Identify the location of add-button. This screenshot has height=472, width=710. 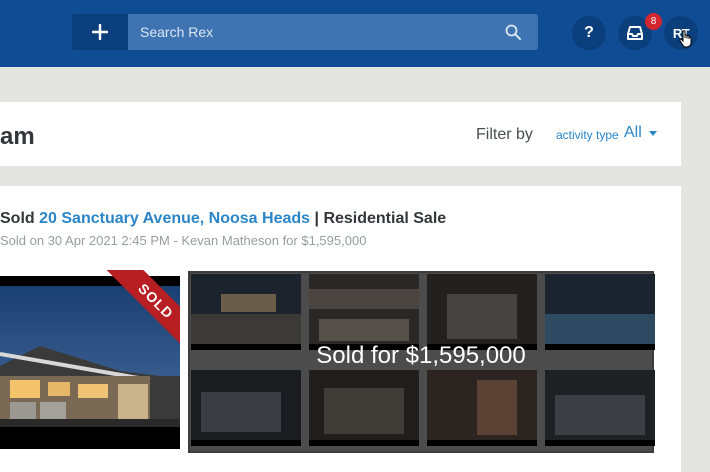
(100, 32).